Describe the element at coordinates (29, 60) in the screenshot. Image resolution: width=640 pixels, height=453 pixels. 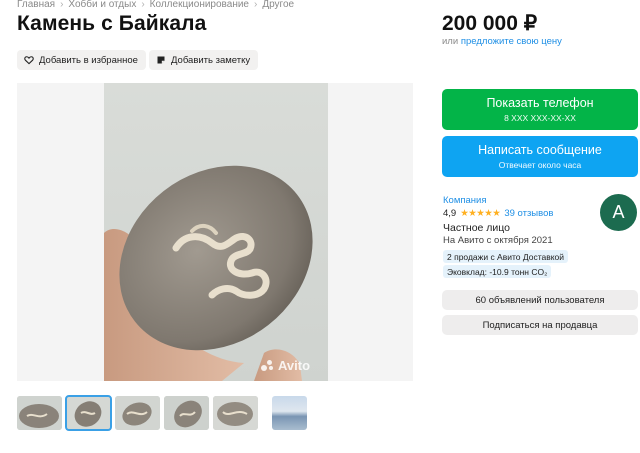
I see `heart-icon` at that location.